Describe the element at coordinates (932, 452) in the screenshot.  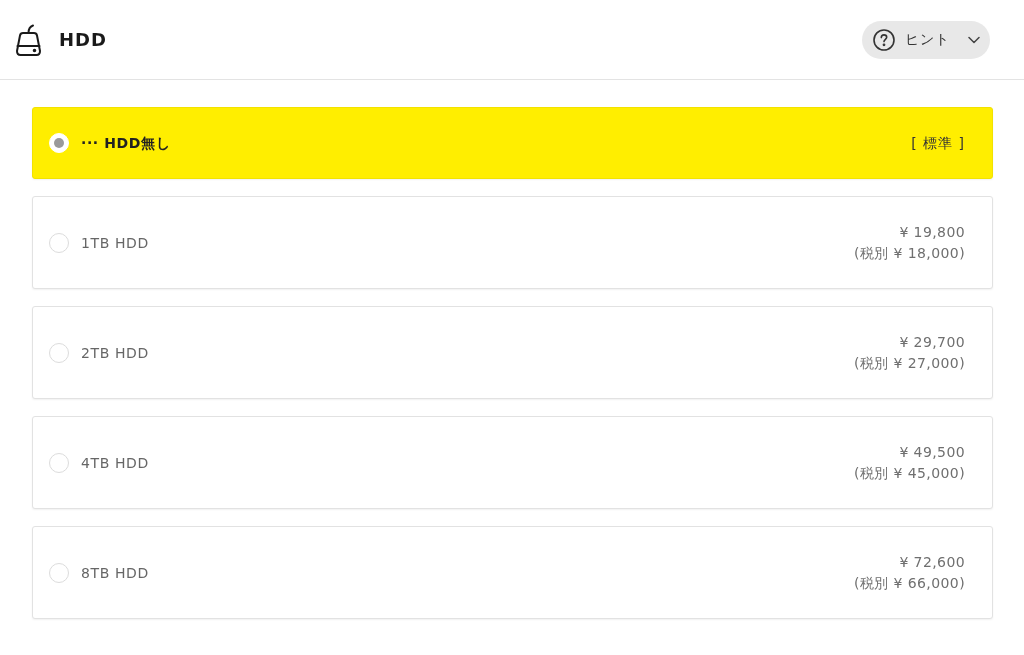
I see `price-text: ¥ 49,500` at that location.